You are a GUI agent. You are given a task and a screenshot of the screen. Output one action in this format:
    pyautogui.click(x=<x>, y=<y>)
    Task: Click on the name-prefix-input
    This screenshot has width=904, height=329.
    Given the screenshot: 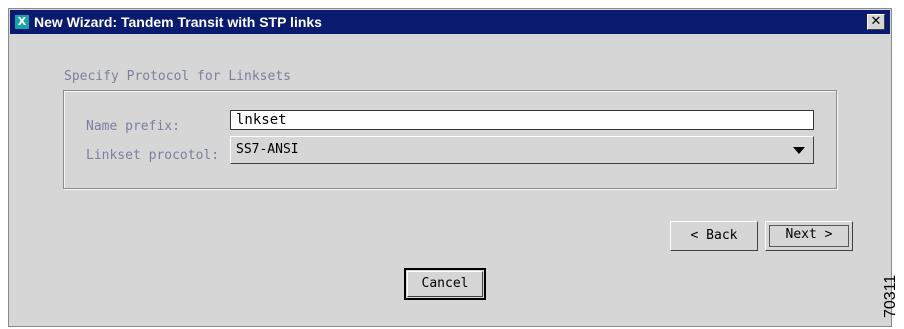 What is the action you would take?
    pyautogui.click(x=522, y=120)
    